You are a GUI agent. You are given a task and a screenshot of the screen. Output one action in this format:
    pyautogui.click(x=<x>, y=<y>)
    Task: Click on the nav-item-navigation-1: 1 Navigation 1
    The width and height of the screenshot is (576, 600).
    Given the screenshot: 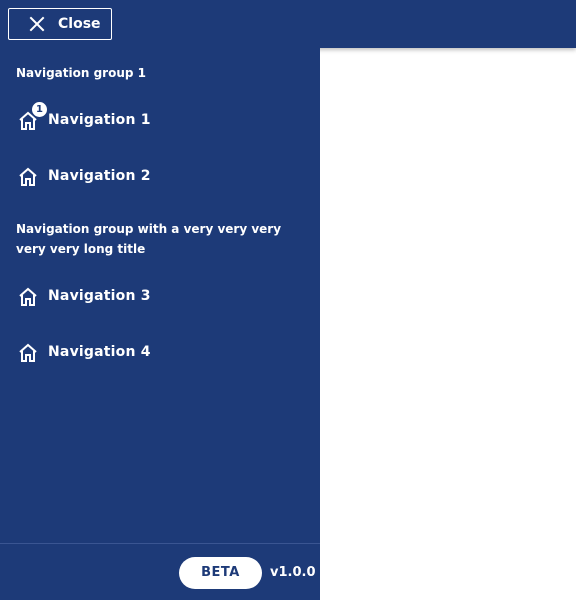 What is the action you would take?
    pyautogui.click(x=160, y=120)
    